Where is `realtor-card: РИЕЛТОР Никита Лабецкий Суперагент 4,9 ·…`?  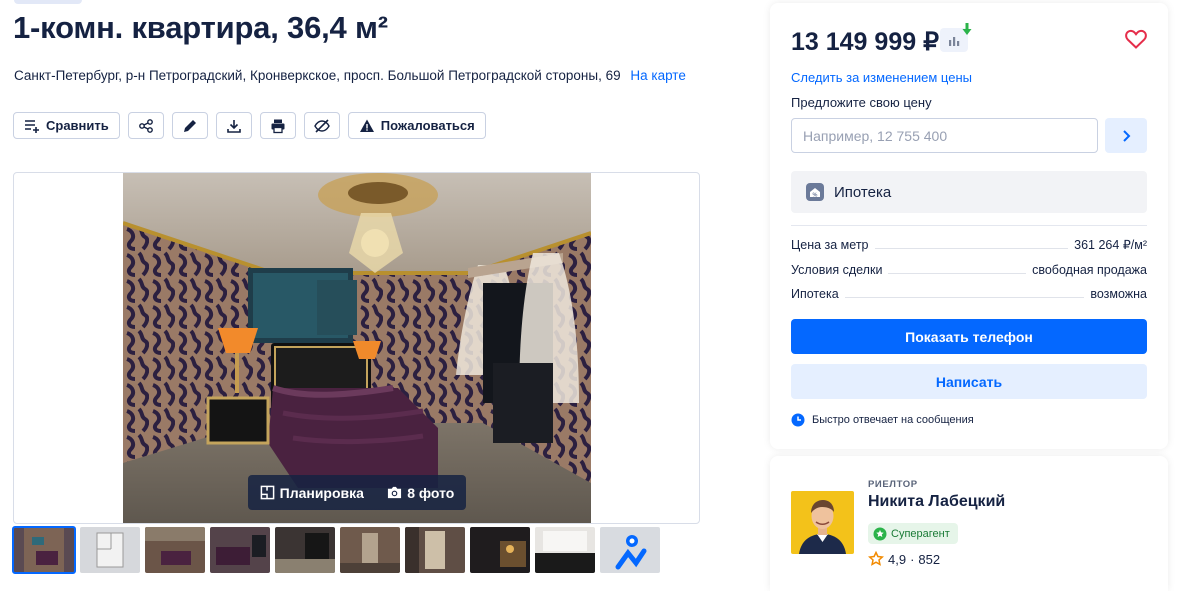
realtor-card: РИЕЛТОР Никита Лабецкий Суперагент 4,9 ·… is located at coordinates (969, 523).